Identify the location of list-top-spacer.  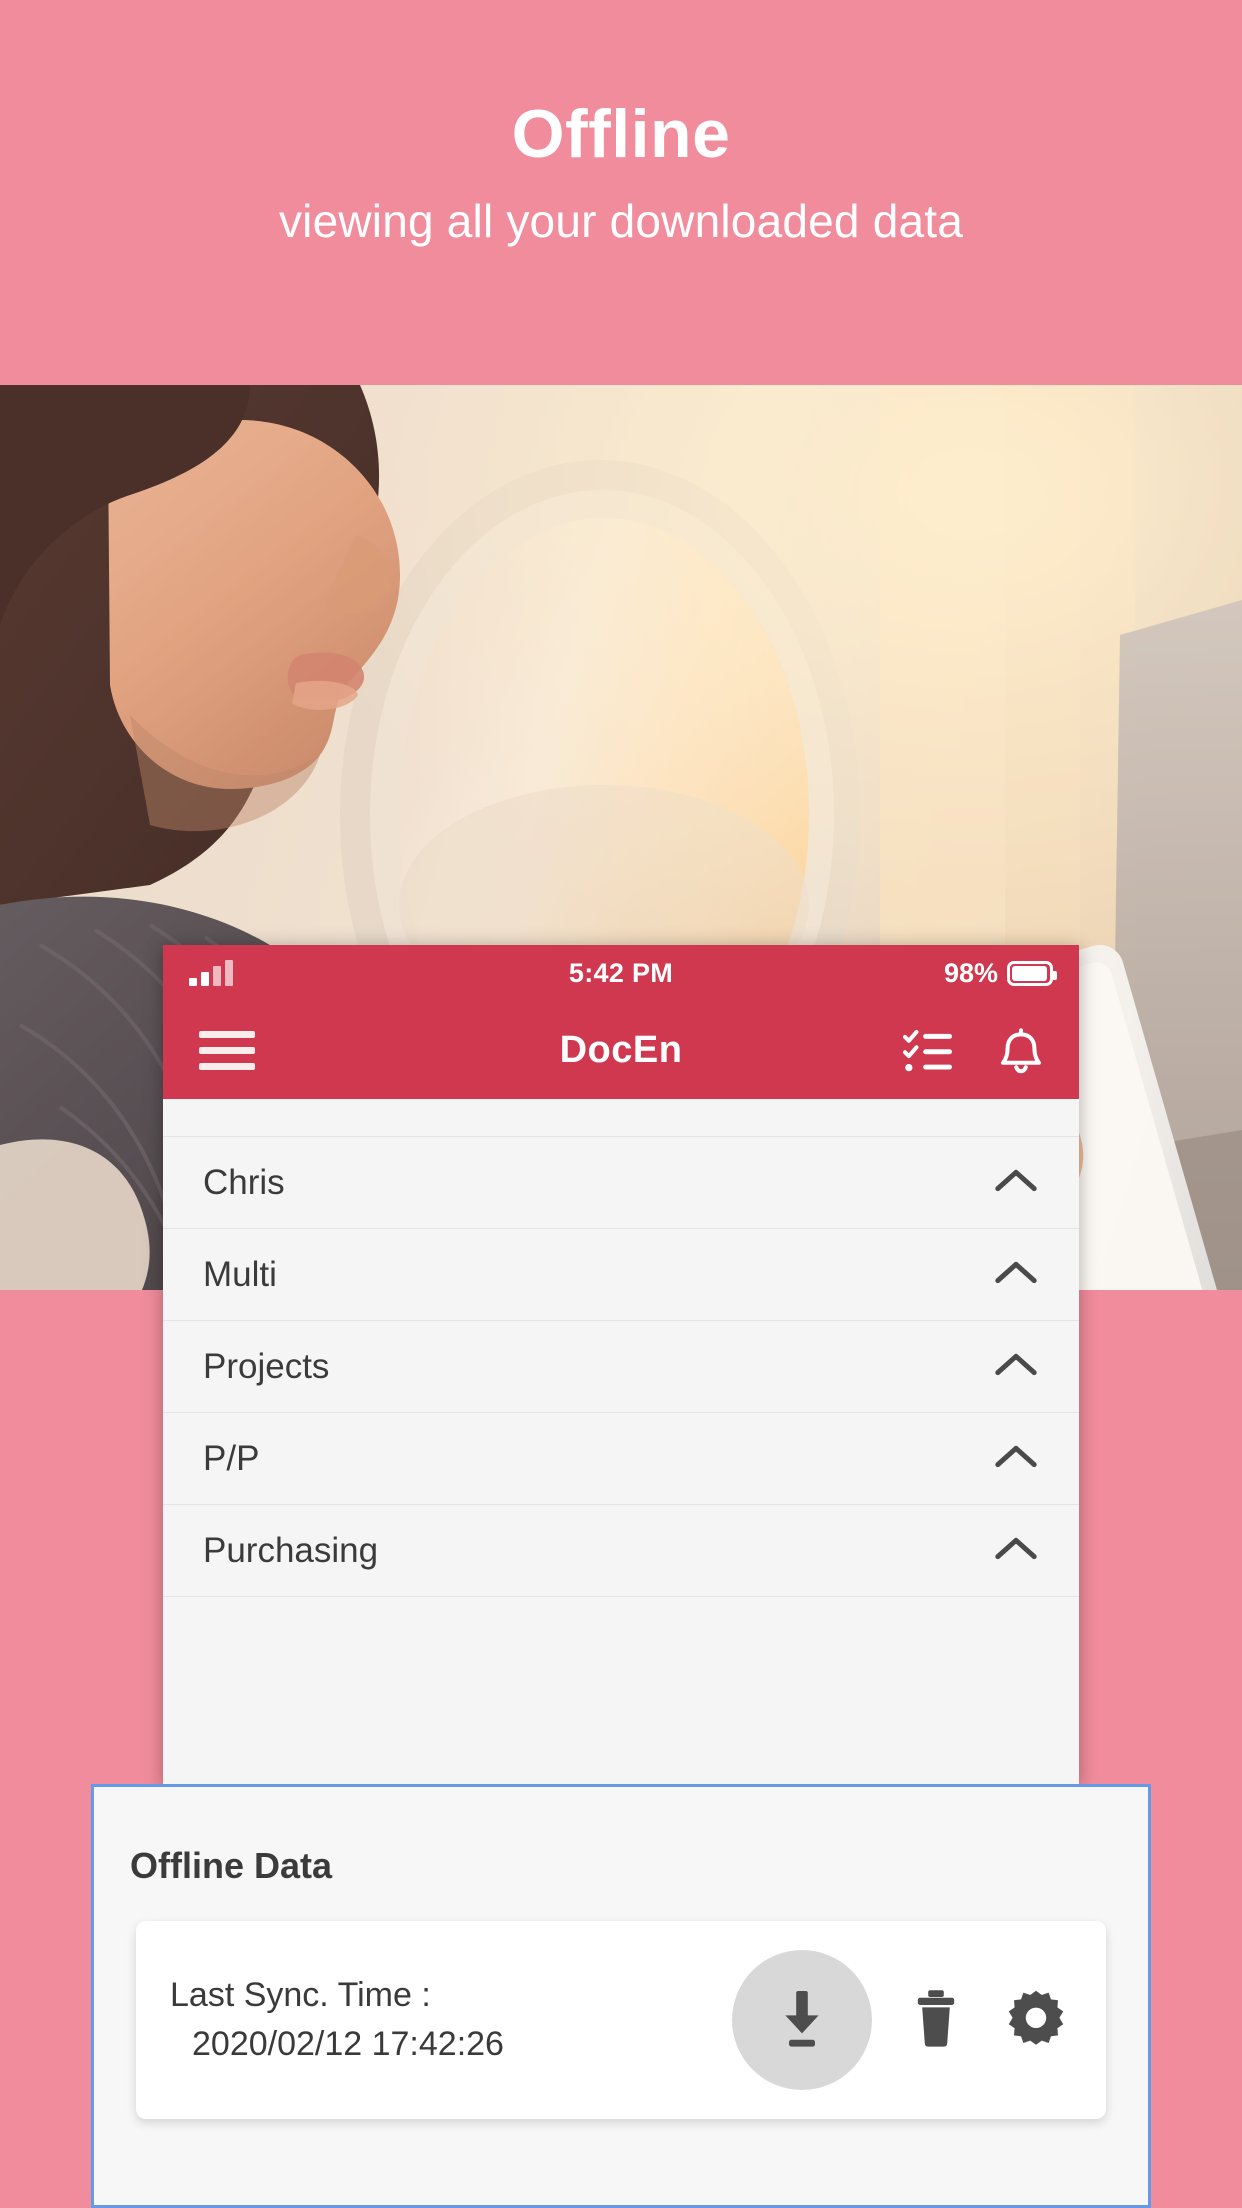
(621, 1118).